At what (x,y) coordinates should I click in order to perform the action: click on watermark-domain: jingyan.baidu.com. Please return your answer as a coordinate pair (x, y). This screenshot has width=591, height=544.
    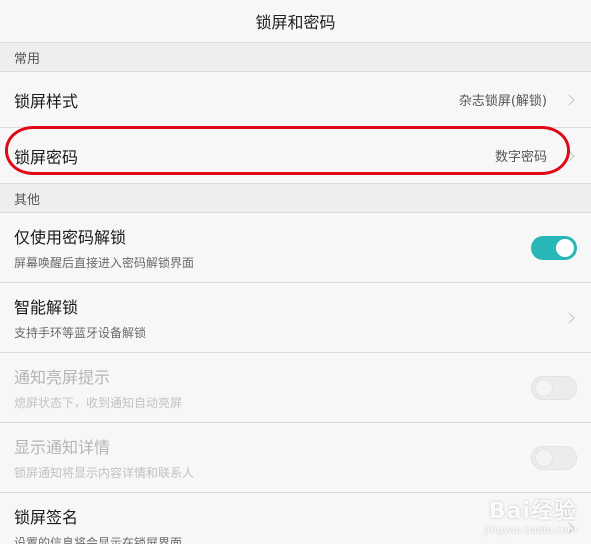
    Looking at the image, I should click on (530, 530).